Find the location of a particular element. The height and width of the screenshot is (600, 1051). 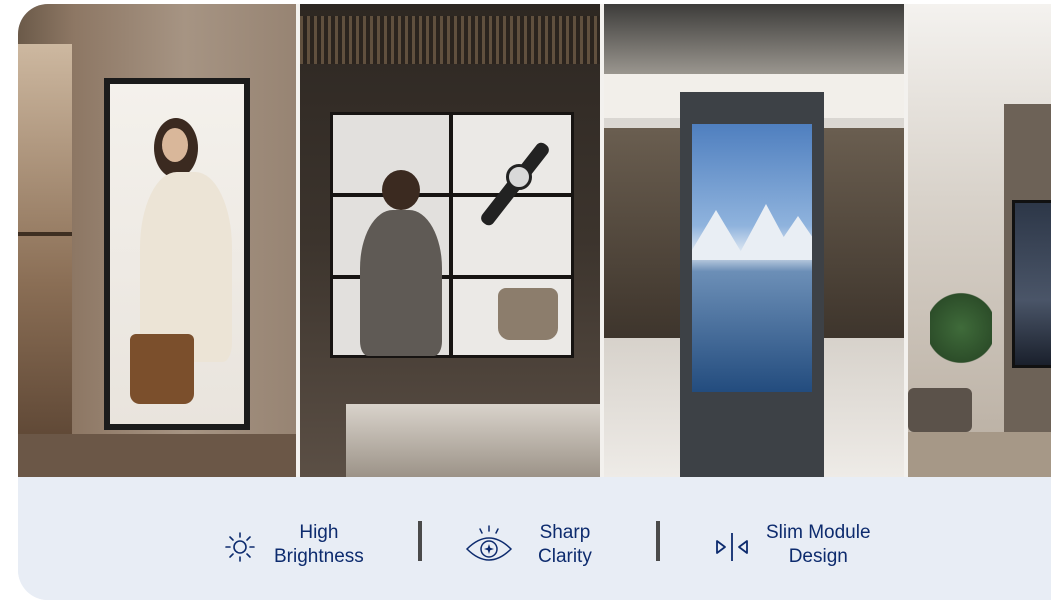

feature-high-brightness: High Brightness is located at coordinates (292, 545).